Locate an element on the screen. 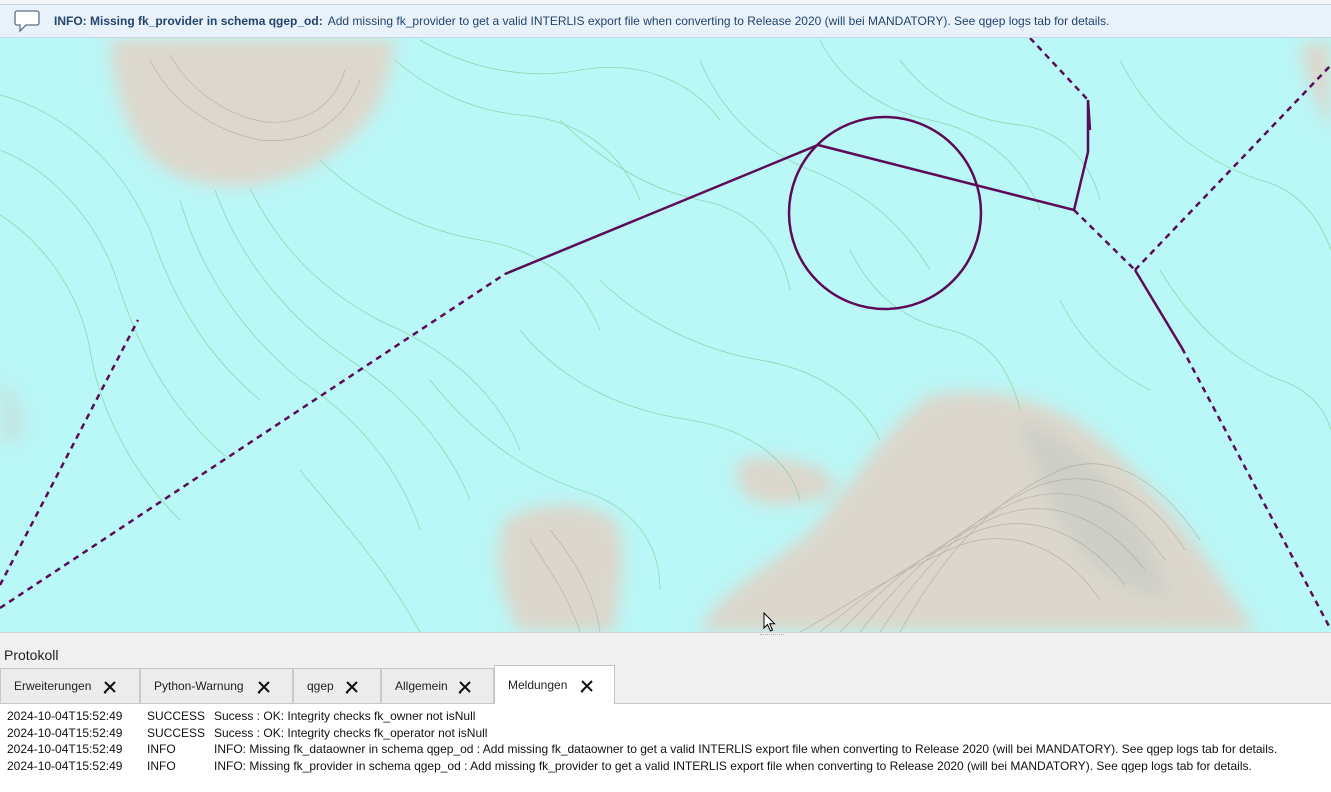  tab-erweiterungen: Erweiterungen is located at coordinates (70, 685).